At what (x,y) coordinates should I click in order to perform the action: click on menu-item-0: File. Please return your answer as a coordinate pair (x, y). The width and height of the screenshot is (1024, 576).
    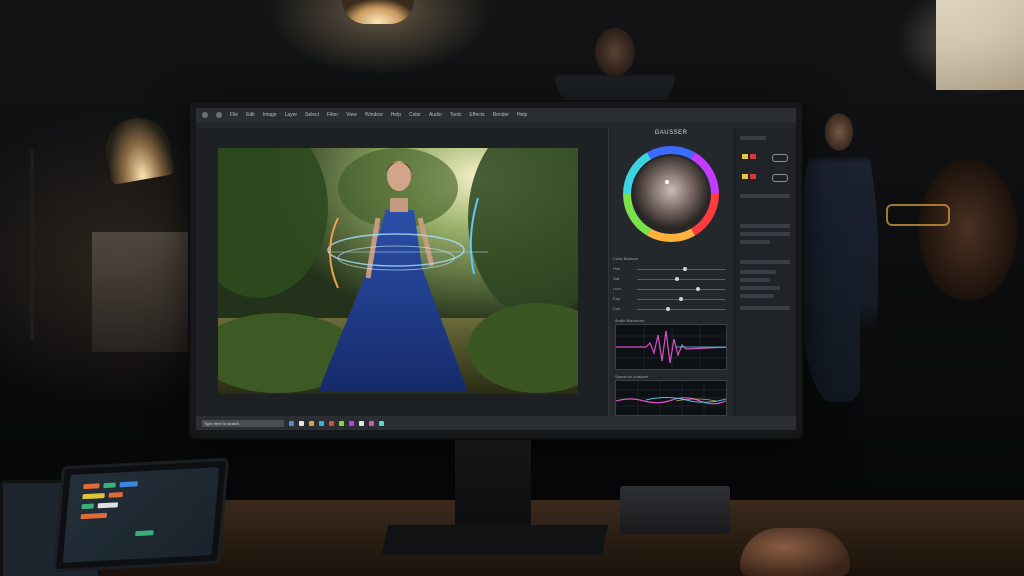
    Looking at the image, I should click on (234, 115).